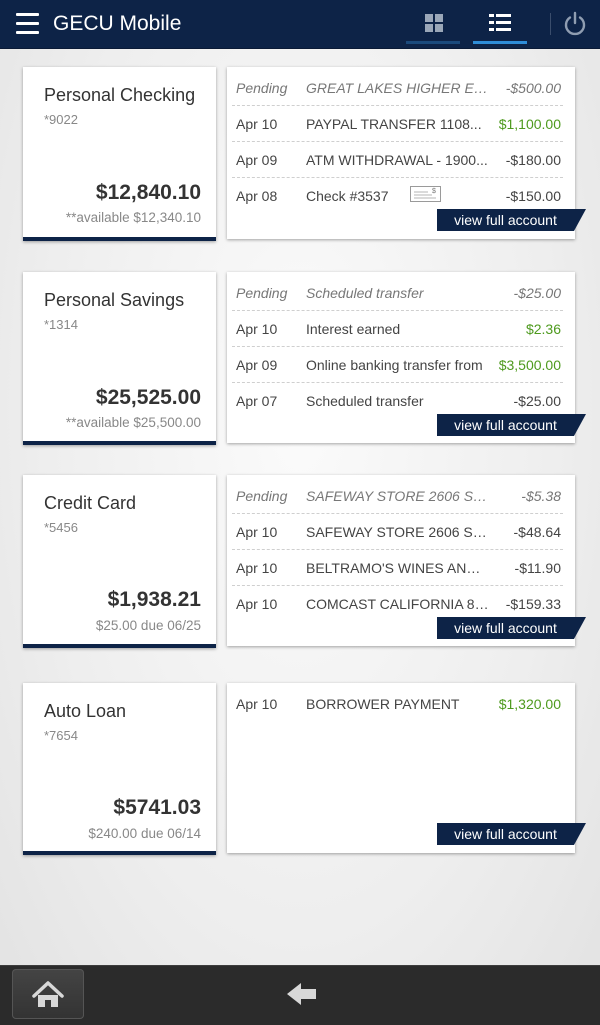  Describe the element at coordinates (61, 527) in the screenshot. I see `account-number: *5456` at that location.